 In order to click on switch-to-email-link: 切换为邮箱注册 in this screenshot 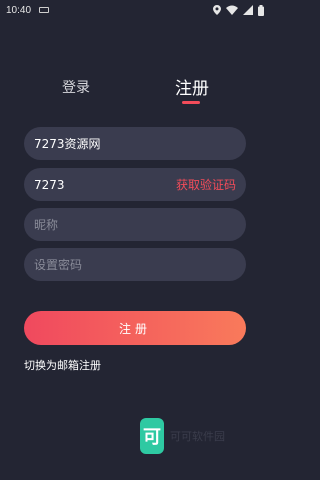, I will do `click(62, 365)`.